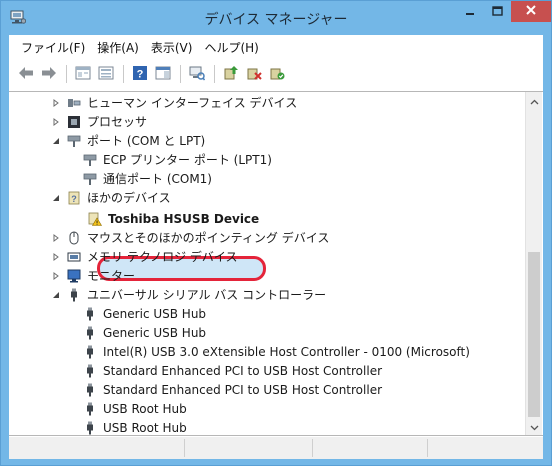  Describe the element at coordinates (231, 74) in the screenshot. I see `update-driver-button` at that location.